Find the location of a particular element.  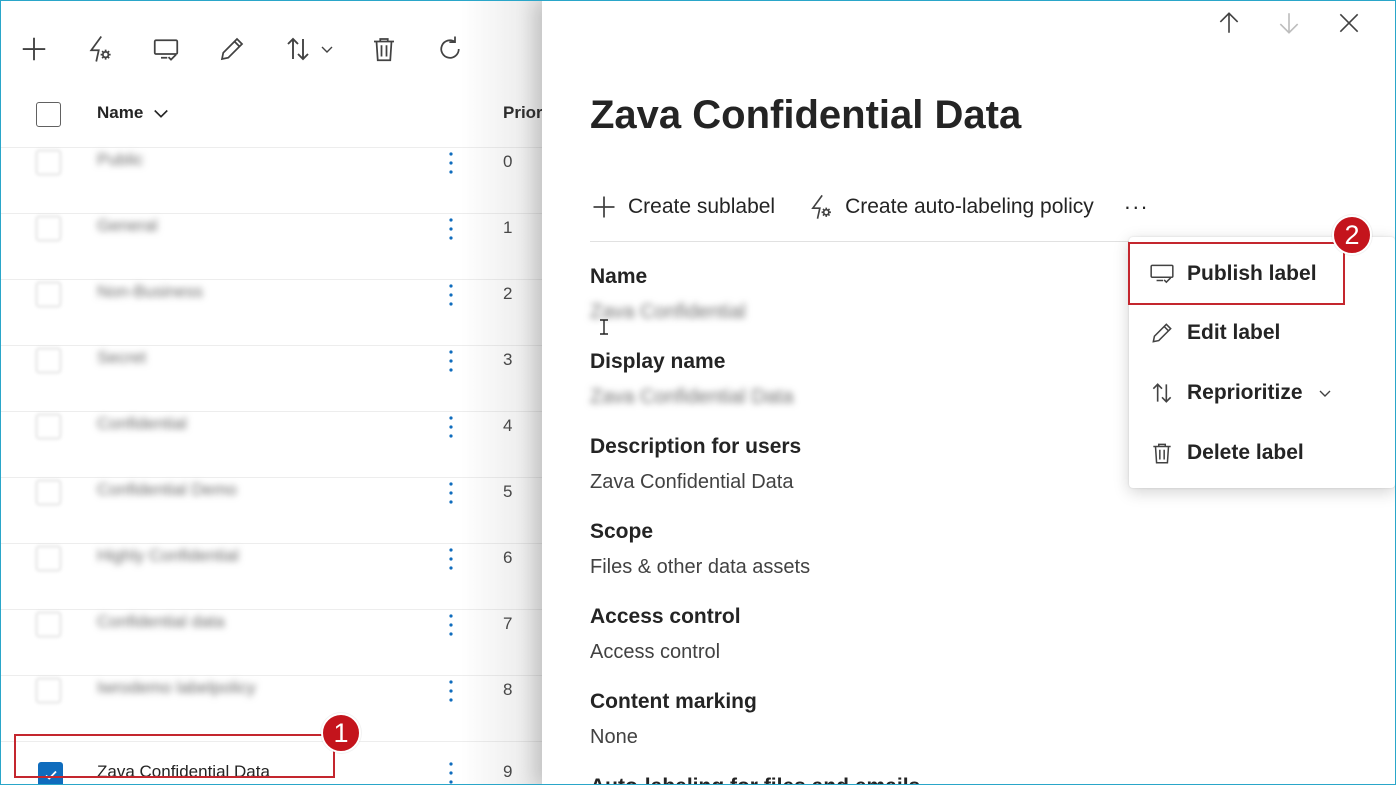

label-name: Highly Confidential is located at coordinates (168, 556).